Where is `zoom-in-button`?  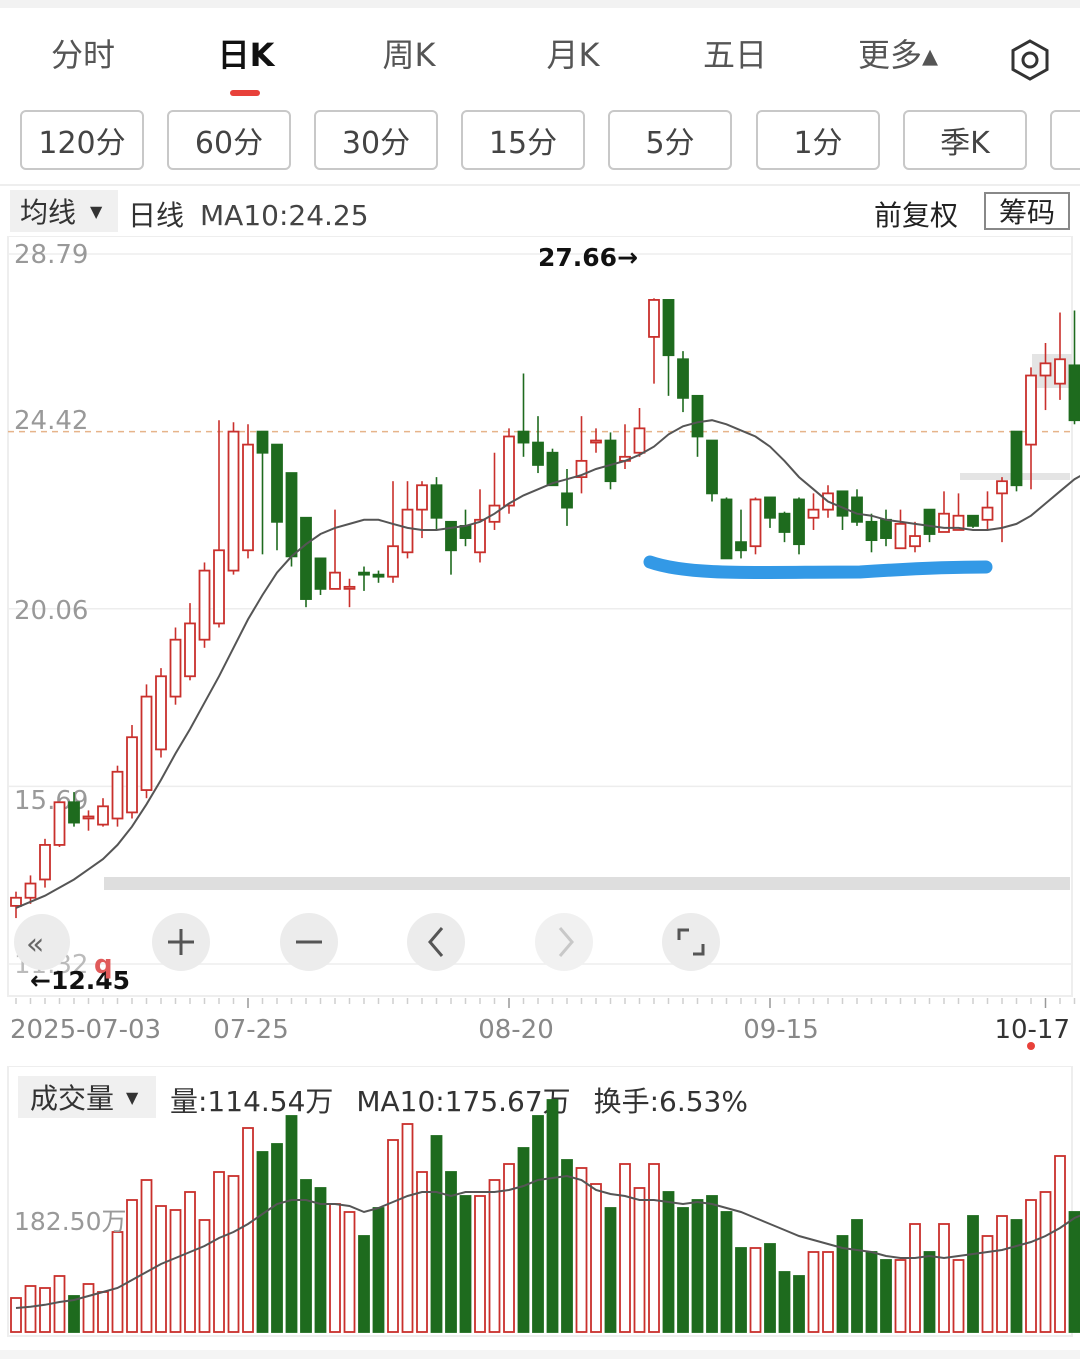 zoom-in-button is located at coordinates (181, 942).